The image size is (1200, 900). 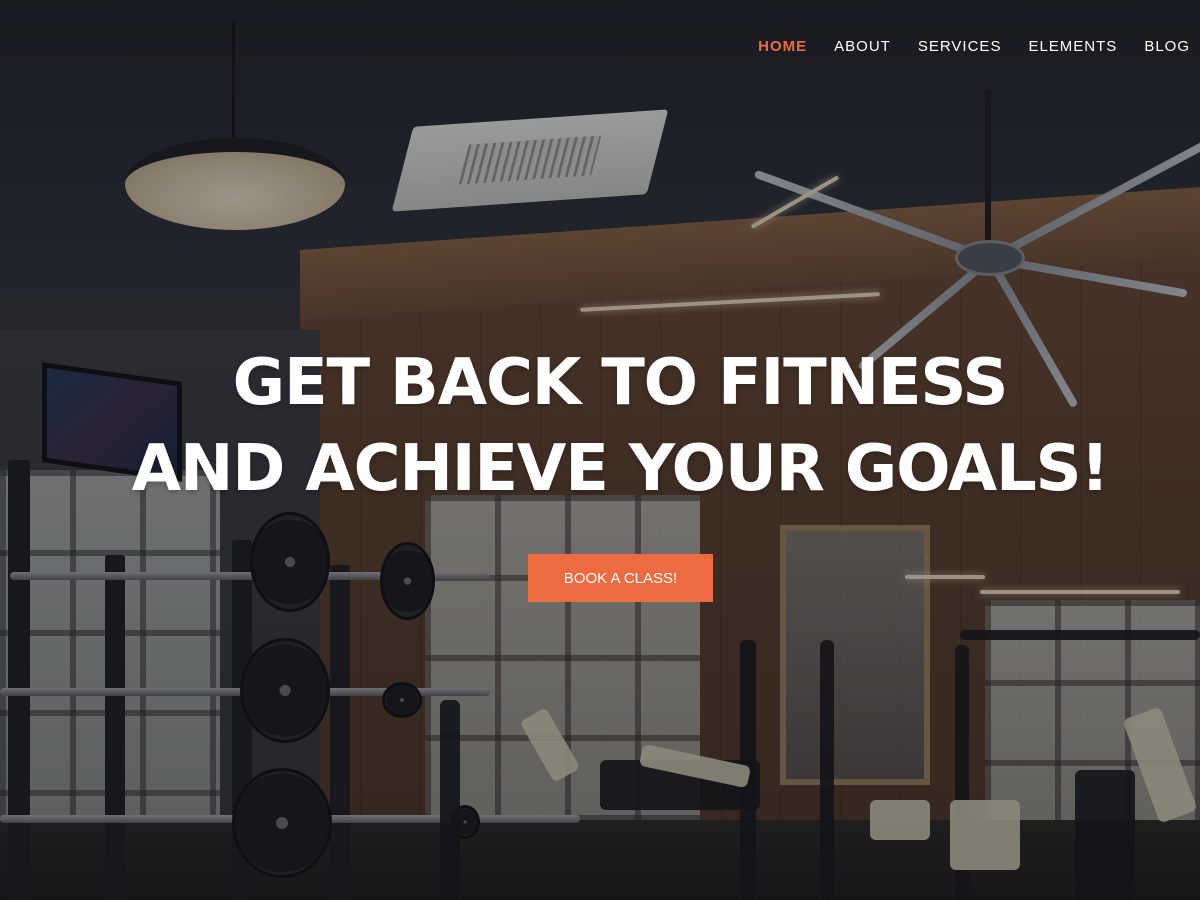 What do you see at coordinates (620, 469) in the screenshot?
I see `hero-headline-line2: AND ACHIEVE YOUR GOALS!` at bounding box center [620, 469].